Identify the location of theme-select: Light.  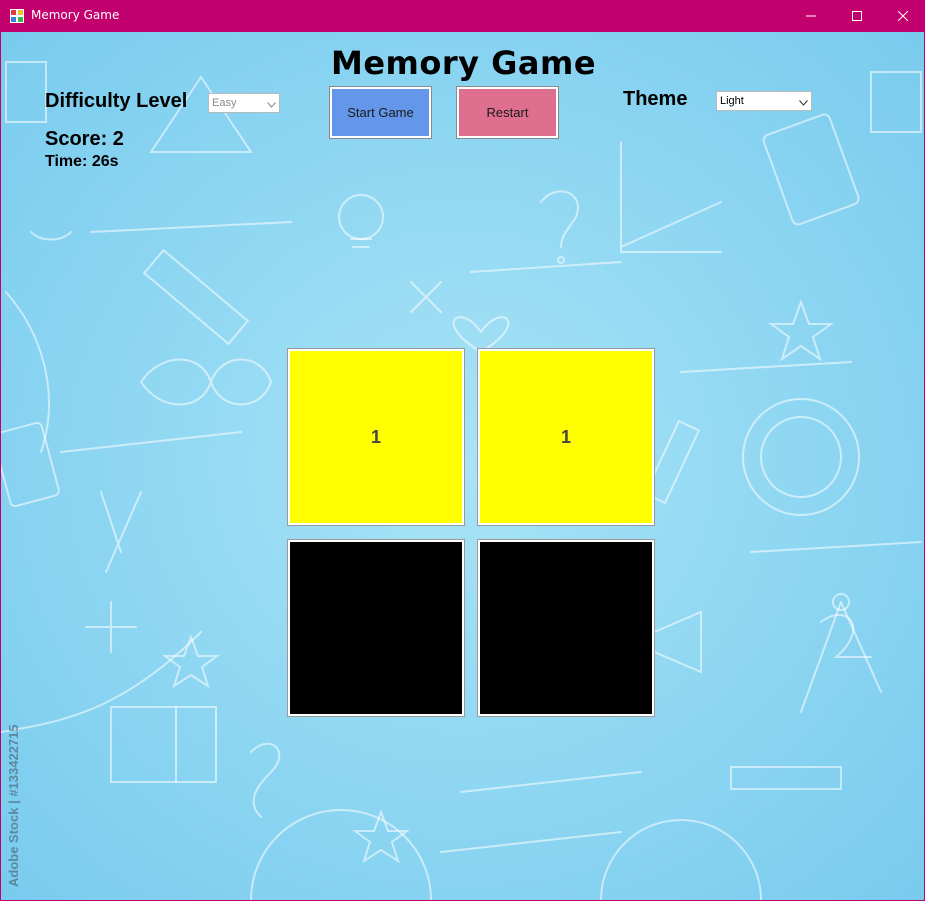
(764, 101).